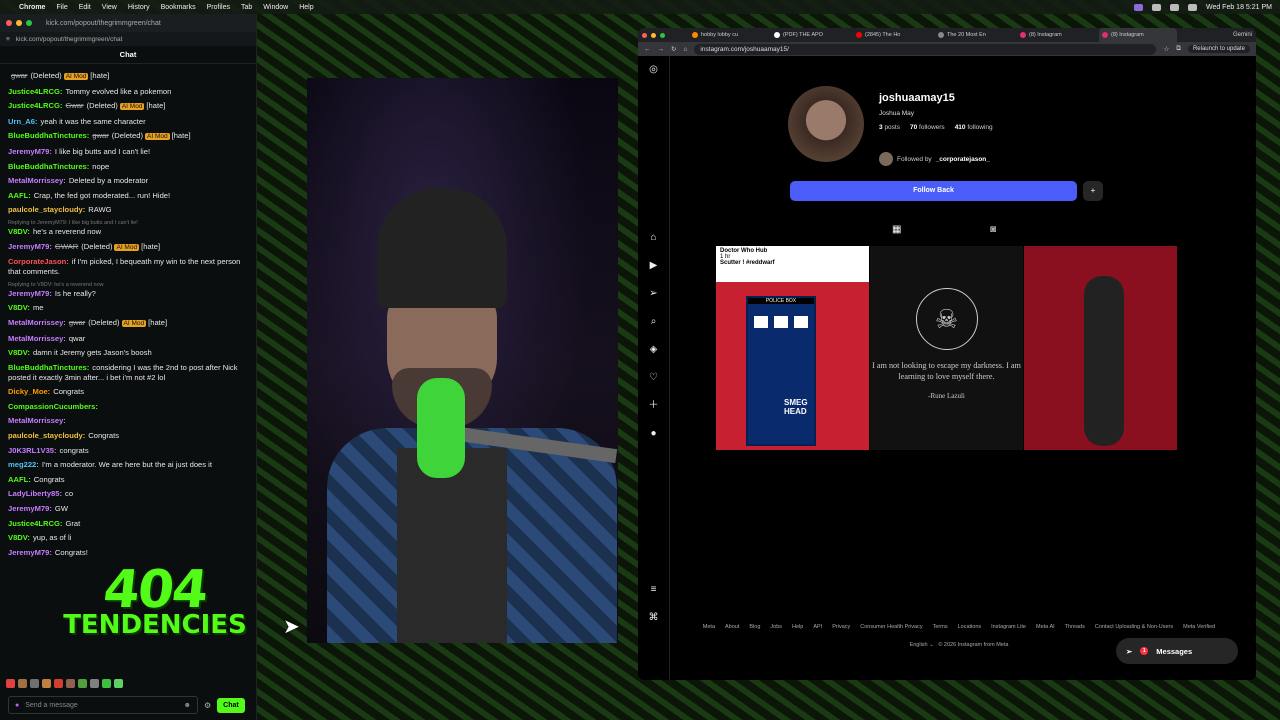 This screenshot has height=720, width=1280. What do you see at coordinates (187, 705) in the screenshot?
I see `emoji-icon: ☻` at bounding box center [187, 705].